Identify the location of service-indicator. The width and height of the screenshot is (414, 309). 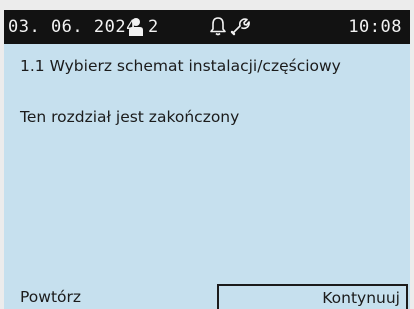
(240, 28).